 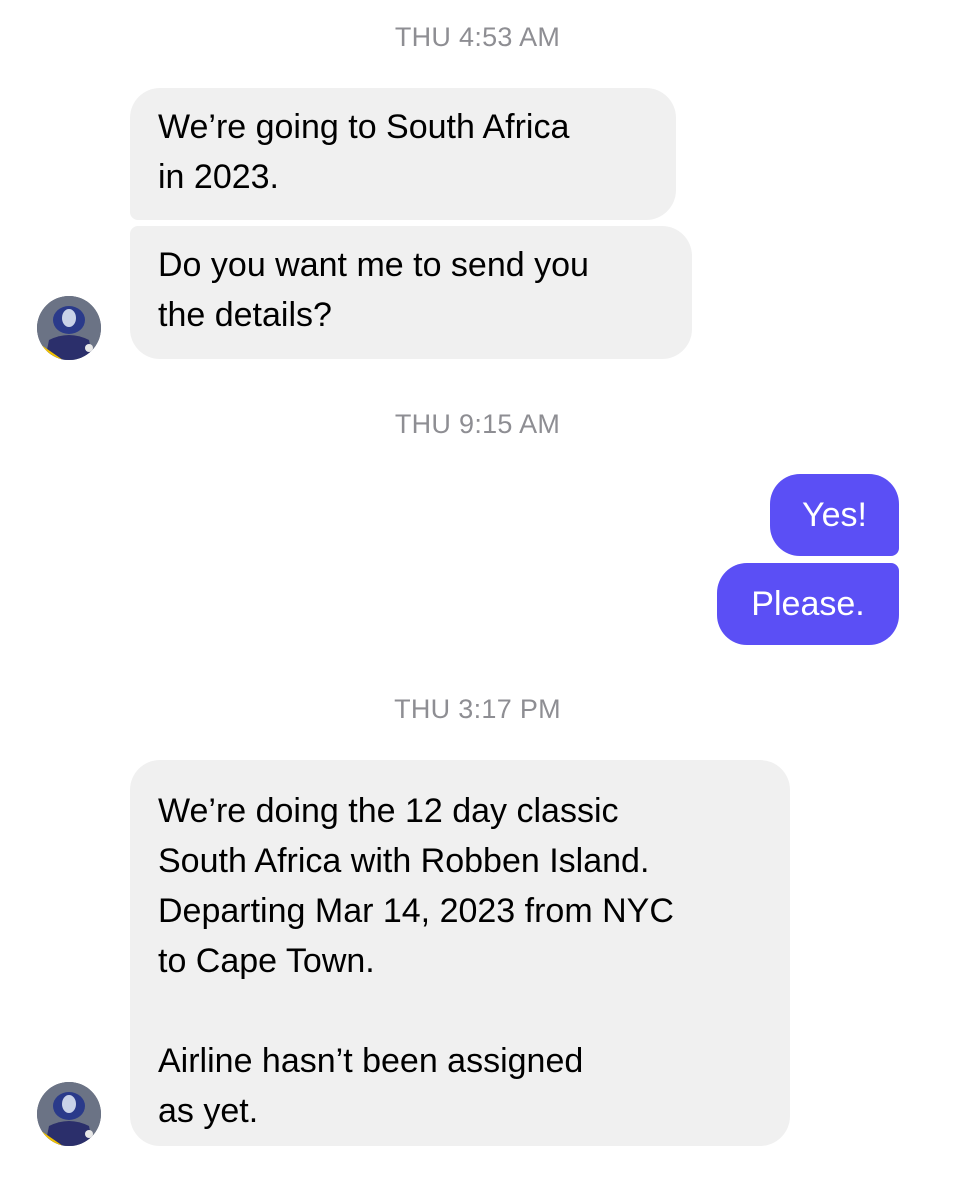 I want to click on outgoing-message-bubble: Please., so click(x=808, y=604).